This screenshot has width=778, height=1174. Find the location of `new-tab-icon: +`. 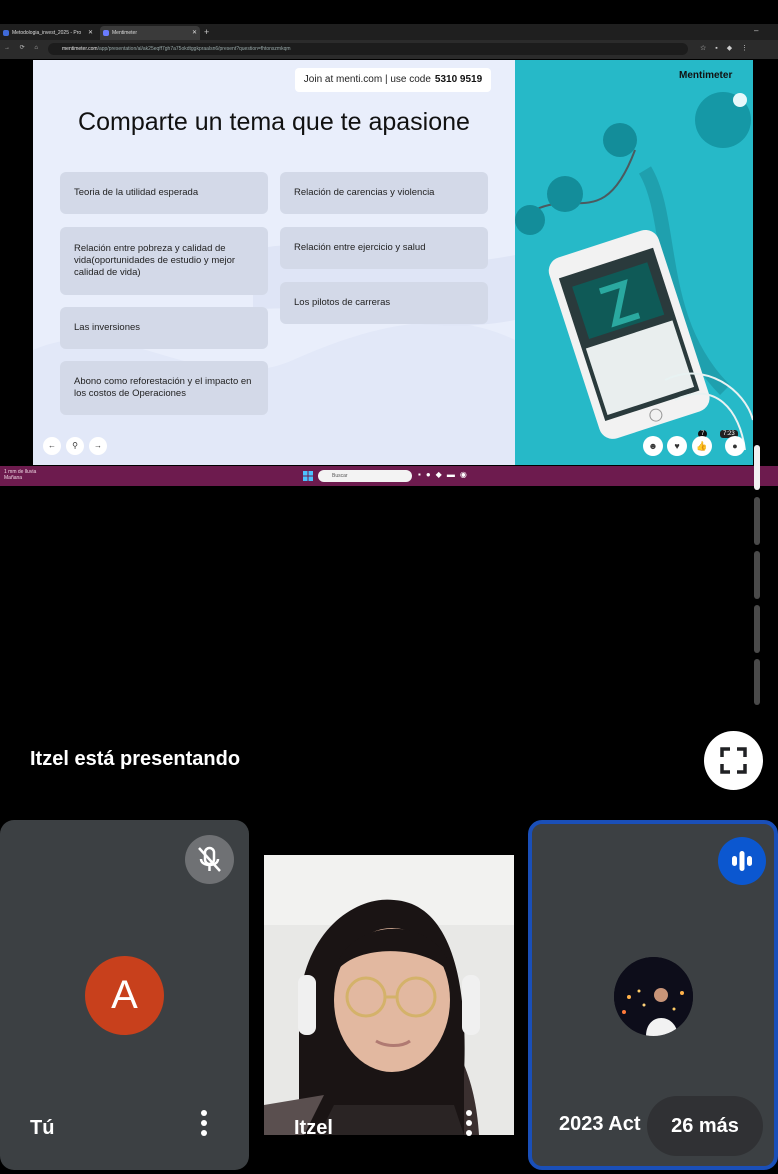

new-tab-icon: + is located at coordinates (207, 32).